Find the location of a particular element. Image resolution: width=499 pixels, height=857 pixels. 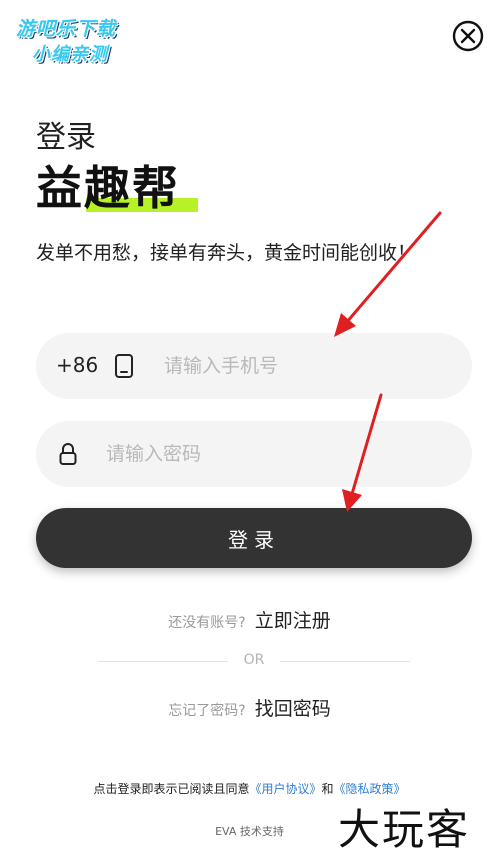

brand-title: 益趣帮 is located at coordinates (108, 188).